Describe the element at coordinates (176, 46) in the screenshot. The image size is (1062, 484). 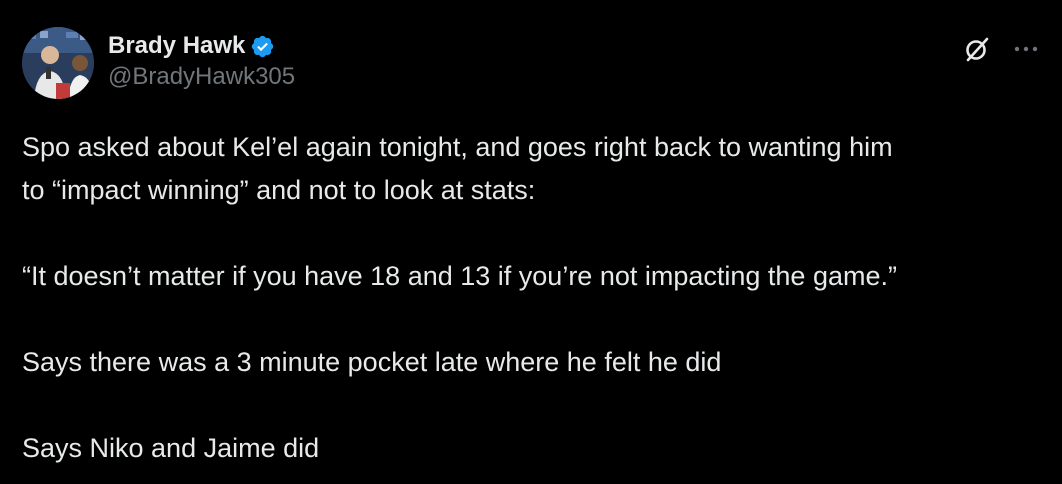
I see `display-name: Brady Hawk` at that location.